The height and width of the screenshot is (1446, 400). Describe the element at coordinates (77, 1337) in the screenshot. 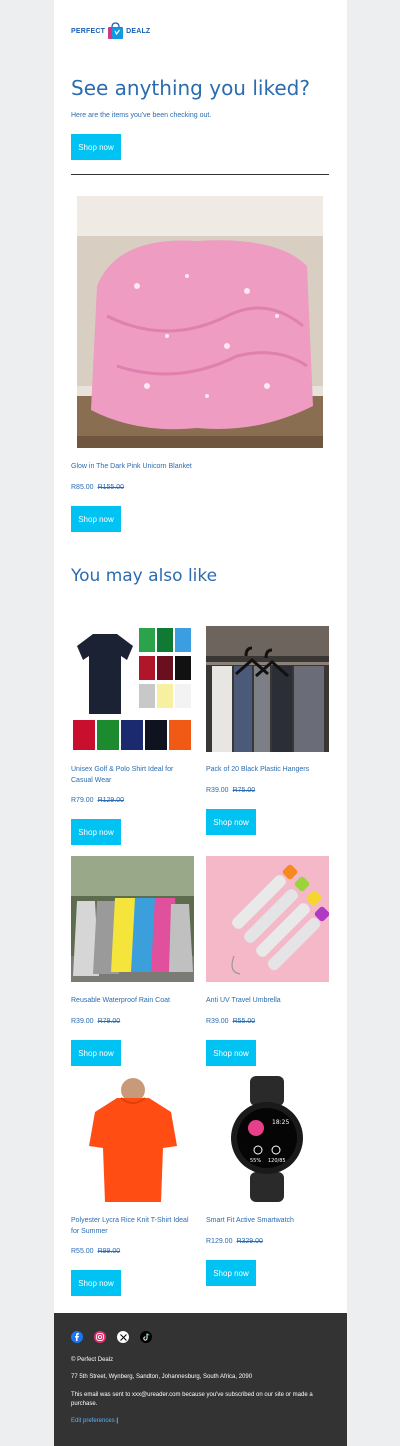

I see `facebook-icon` at that location.